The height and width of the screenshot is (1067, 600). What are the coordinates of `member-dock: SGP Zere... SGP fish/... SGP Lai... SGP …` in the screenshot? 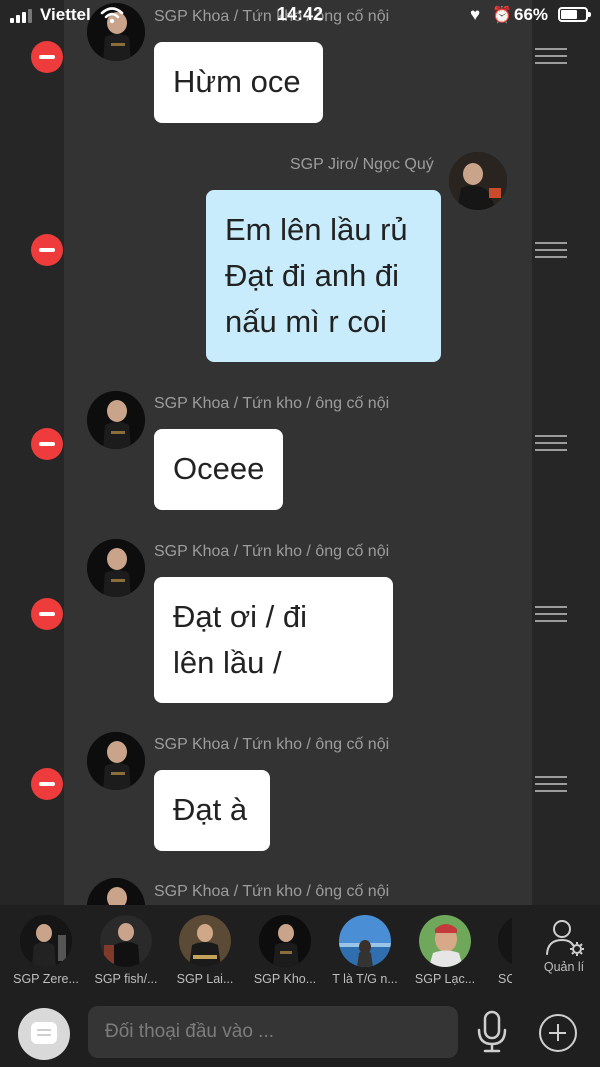 It's located at (300, 951).